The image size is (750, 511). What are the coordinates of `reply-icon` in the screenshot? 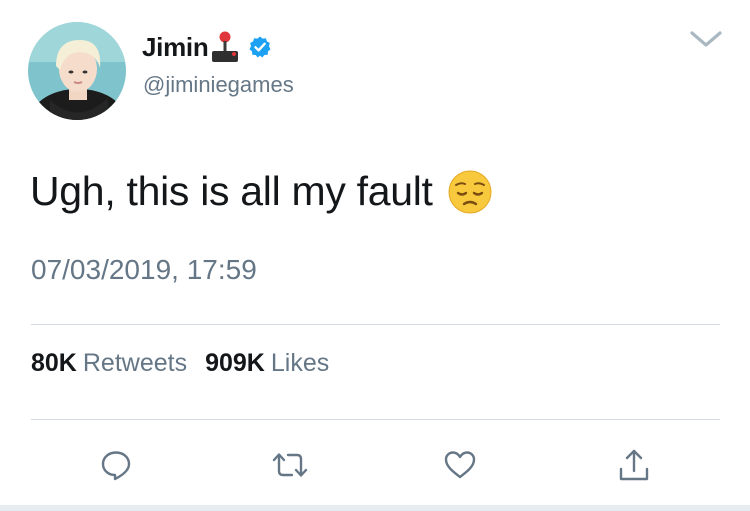 It's located at (116, 466).